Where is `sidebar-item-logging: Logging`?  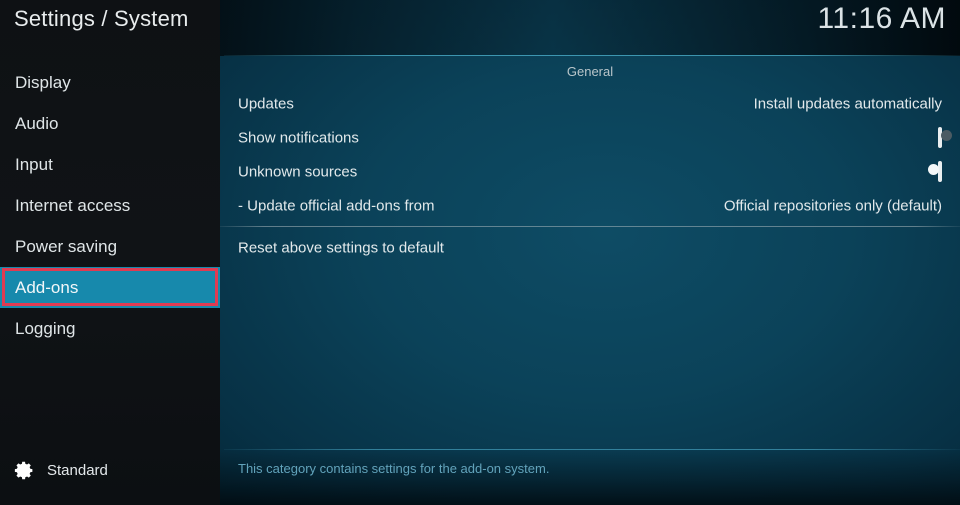 sidebar-item-logging: Logging is located at coordinates (110, 328).